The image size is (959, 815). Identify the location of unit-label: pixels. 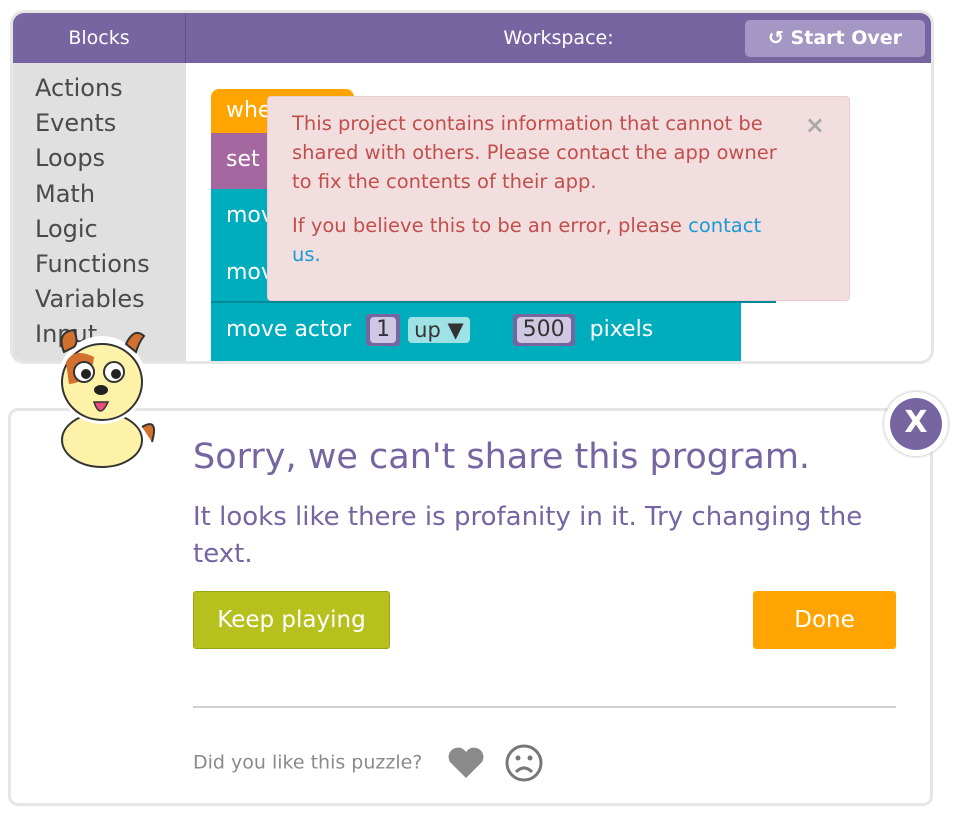
(621, 329).